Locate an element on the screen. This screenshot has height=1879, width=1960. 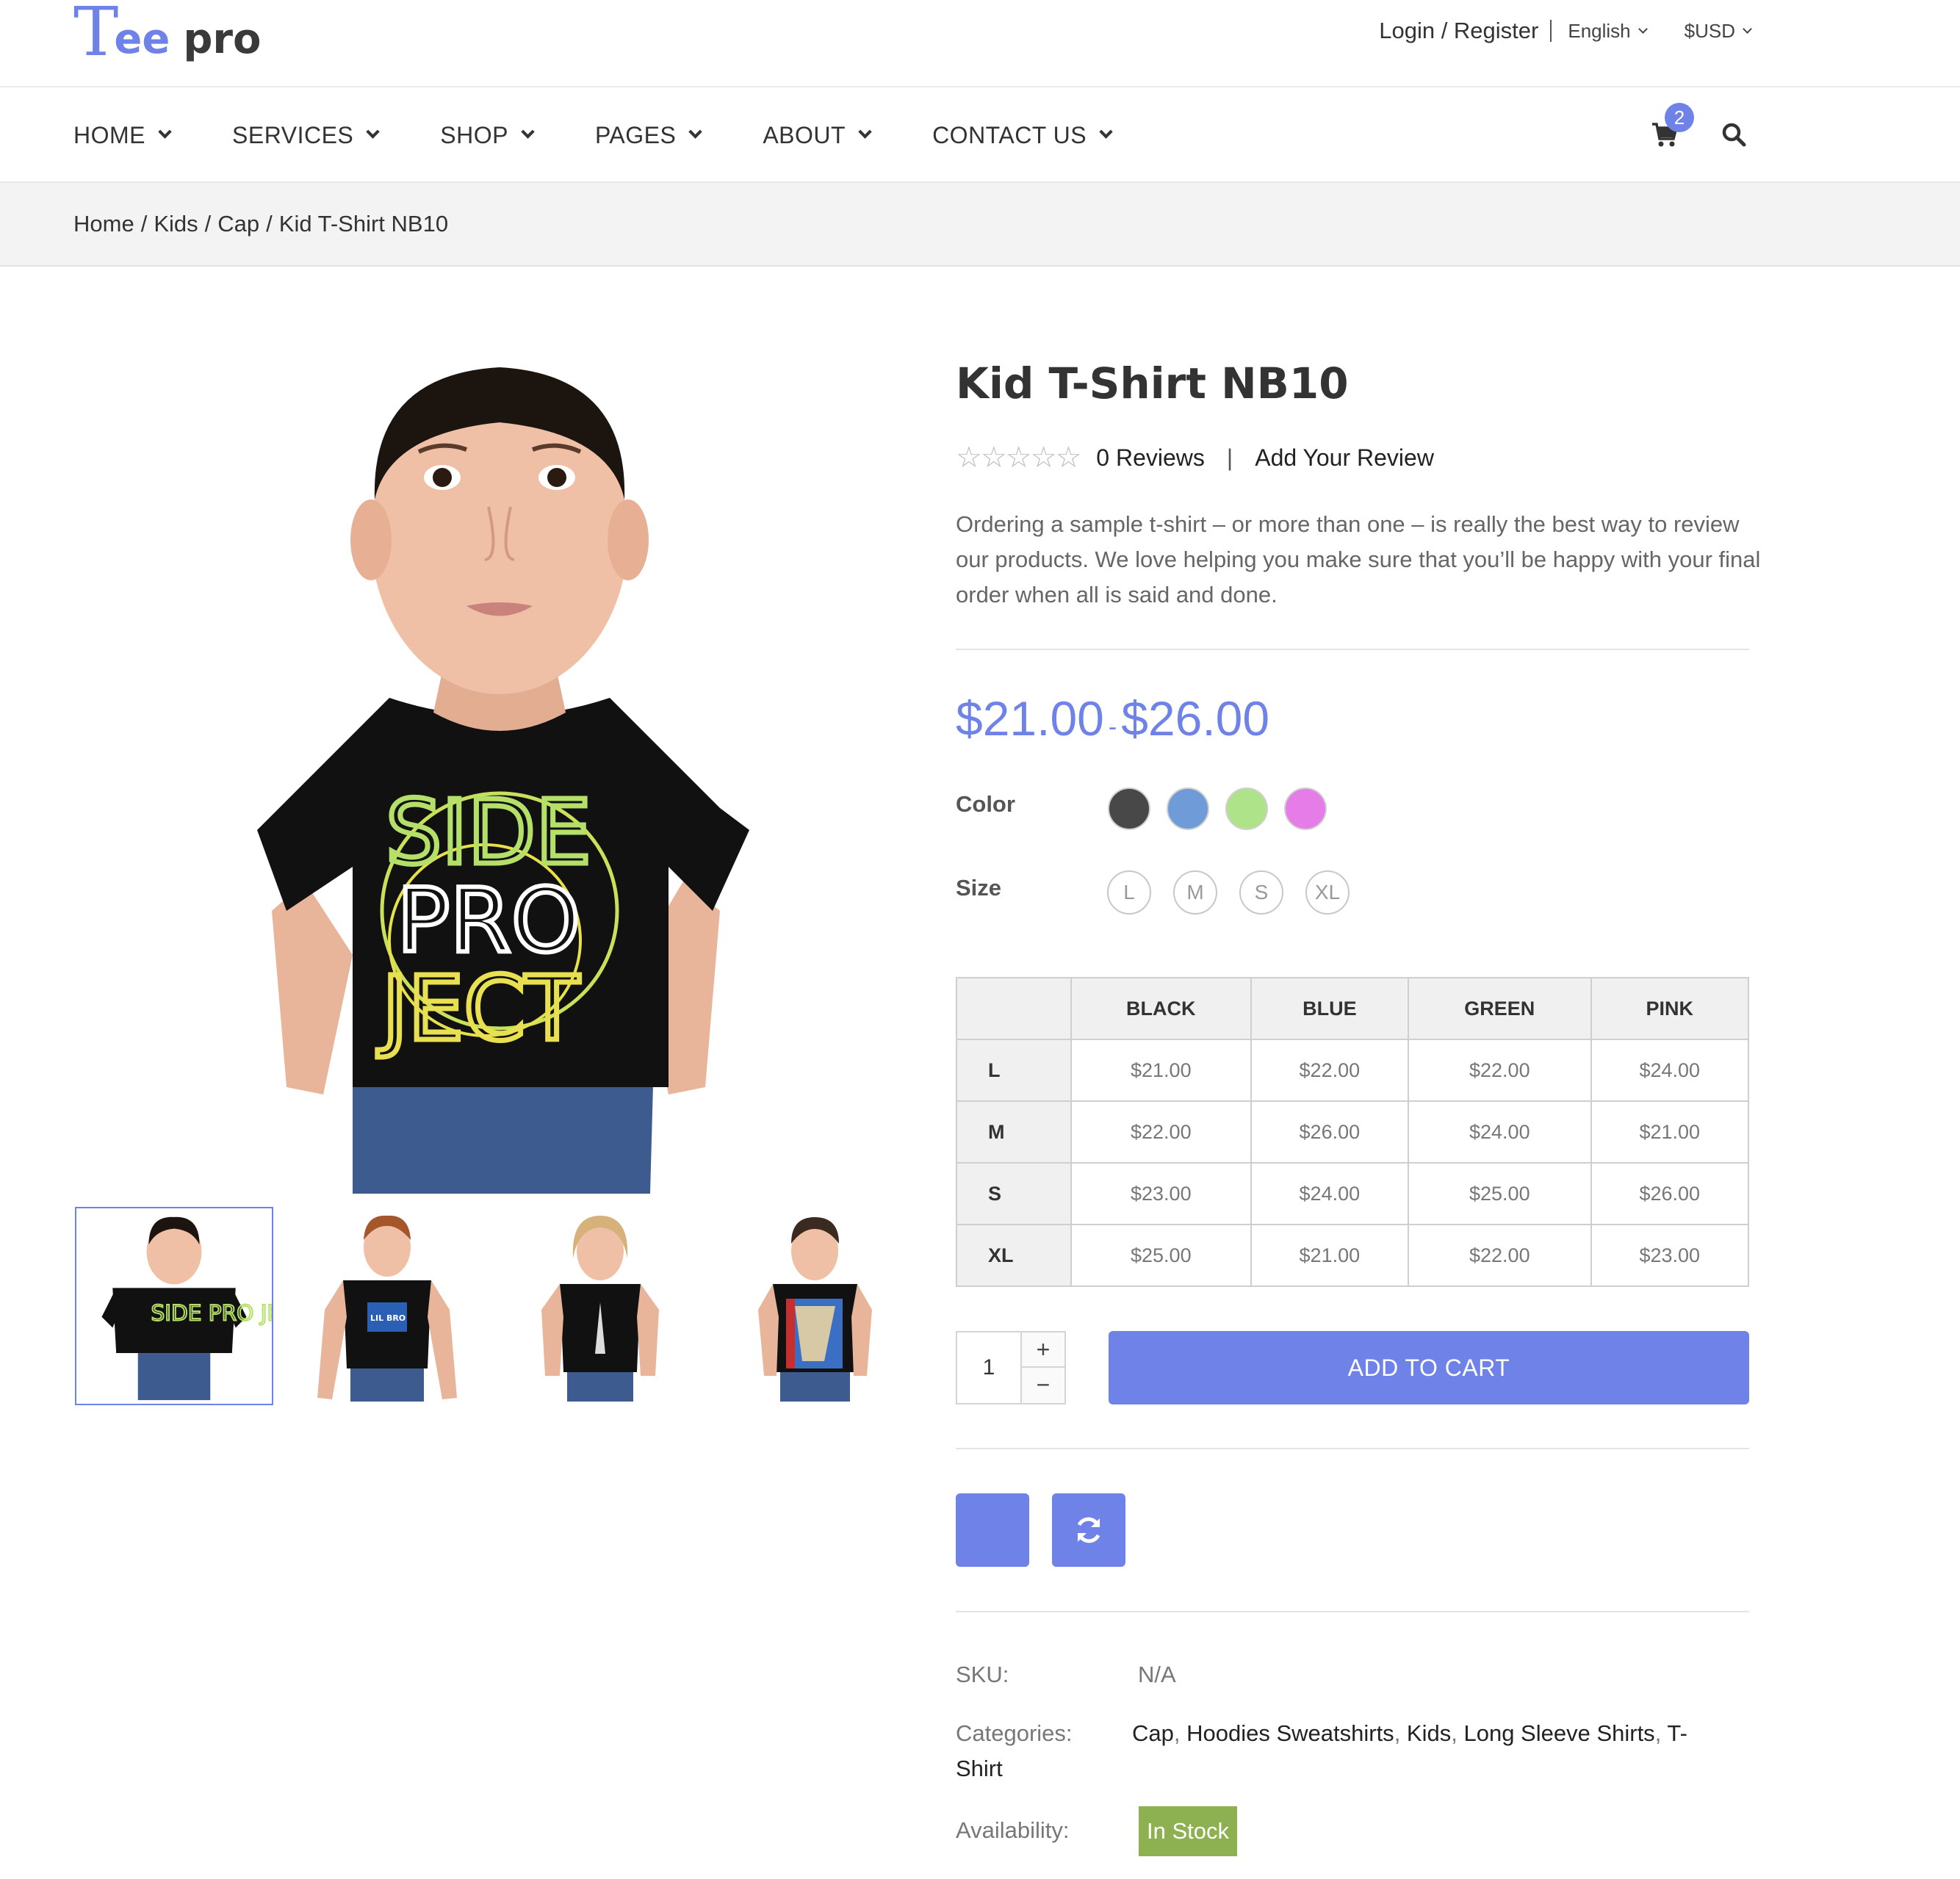
category-link-cap: Cap is located at coordinates (1153, 1733).